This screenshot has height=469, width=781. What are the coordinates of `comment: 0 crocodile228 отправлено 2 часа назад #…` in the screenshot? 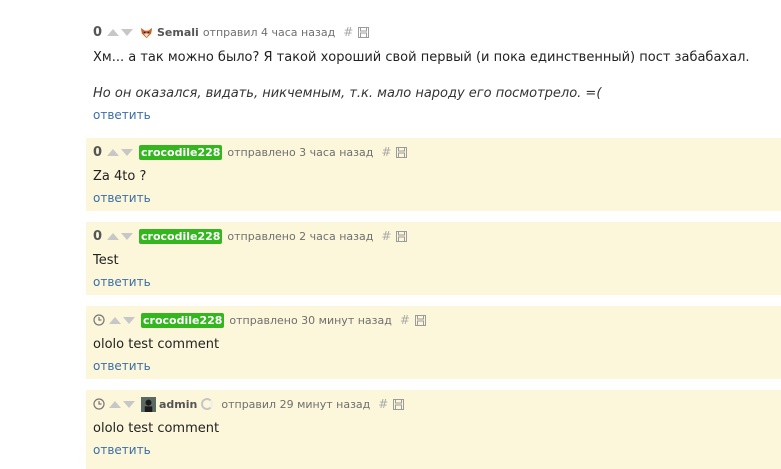 It's located at (433, 258).